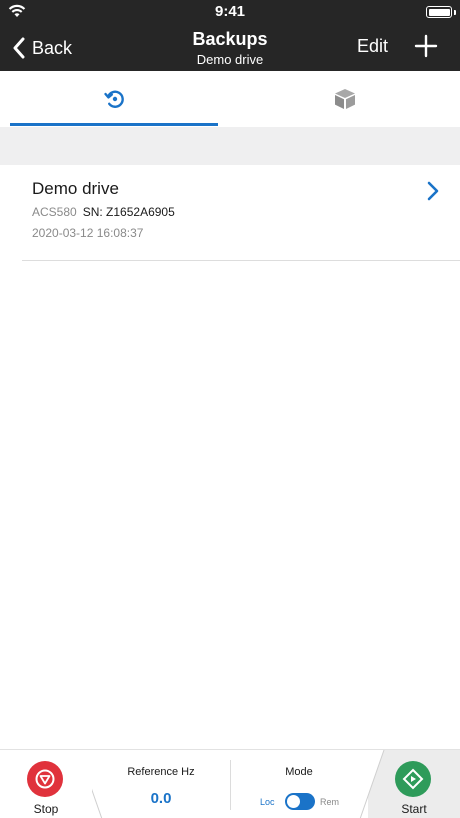 This screenshot has height=818, width=460. I want to click on battery-icon, so click(439, 12).